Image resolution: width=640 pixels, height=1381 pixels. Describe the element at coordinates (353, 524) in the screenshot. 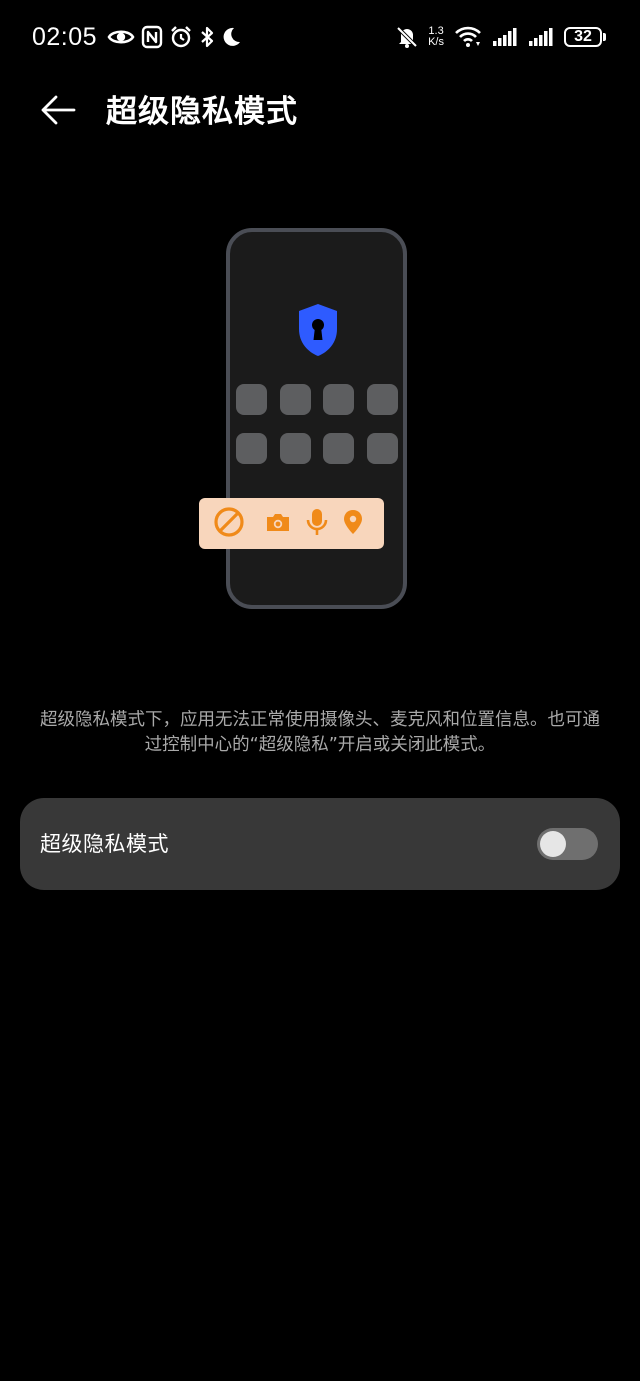

I see `location-pin-icon` at that location.